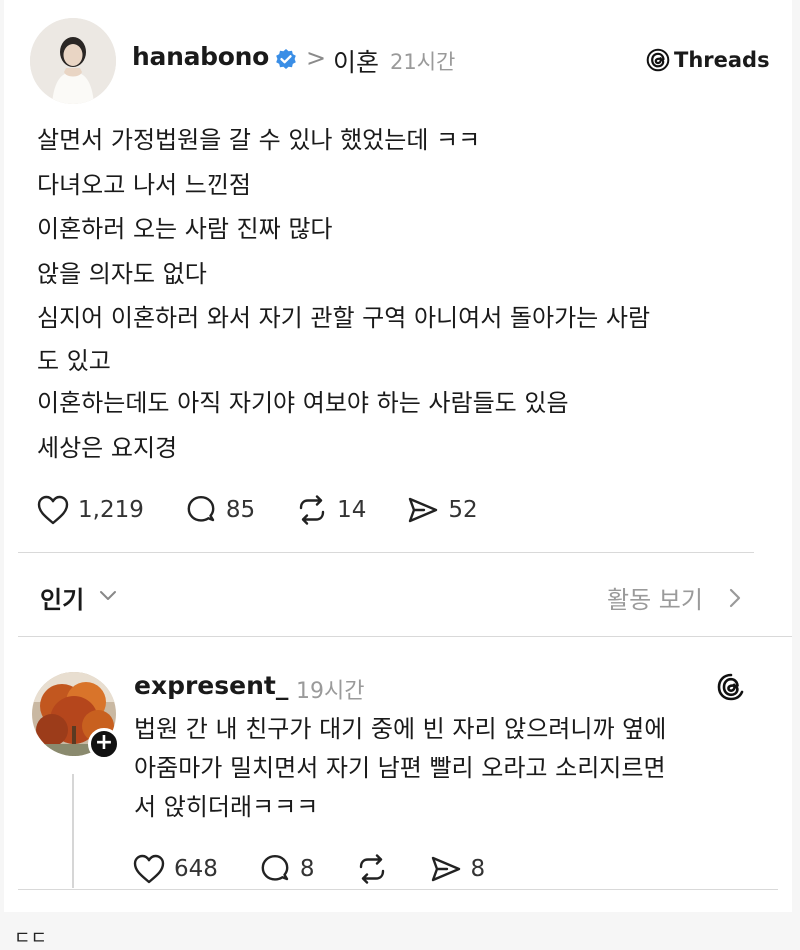  Describe the element at coordinates (277, 510) in the screenshot. I see `post-actions: 1,219 85 14 52` at that location.